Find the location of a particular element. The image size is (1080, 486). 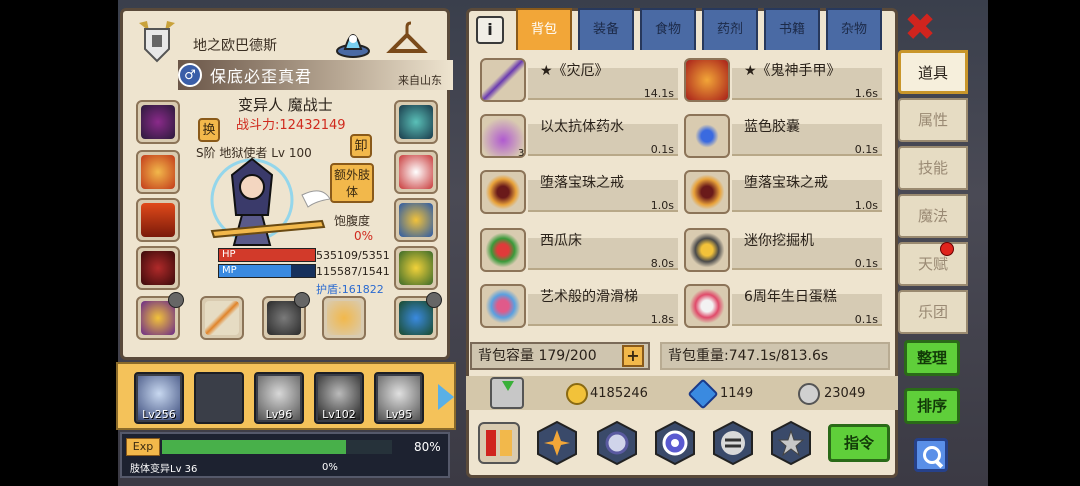

item-count: 3 is located at coordinates (521, 153).